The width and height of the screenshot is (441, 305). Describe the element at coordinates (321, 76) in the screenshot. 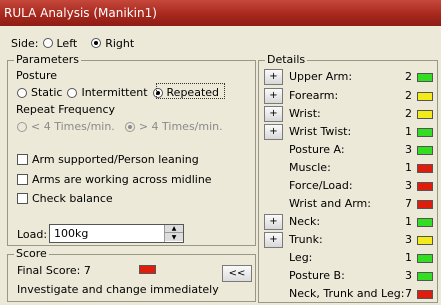

I see `details-row-name: Upper Arm:` at that location.